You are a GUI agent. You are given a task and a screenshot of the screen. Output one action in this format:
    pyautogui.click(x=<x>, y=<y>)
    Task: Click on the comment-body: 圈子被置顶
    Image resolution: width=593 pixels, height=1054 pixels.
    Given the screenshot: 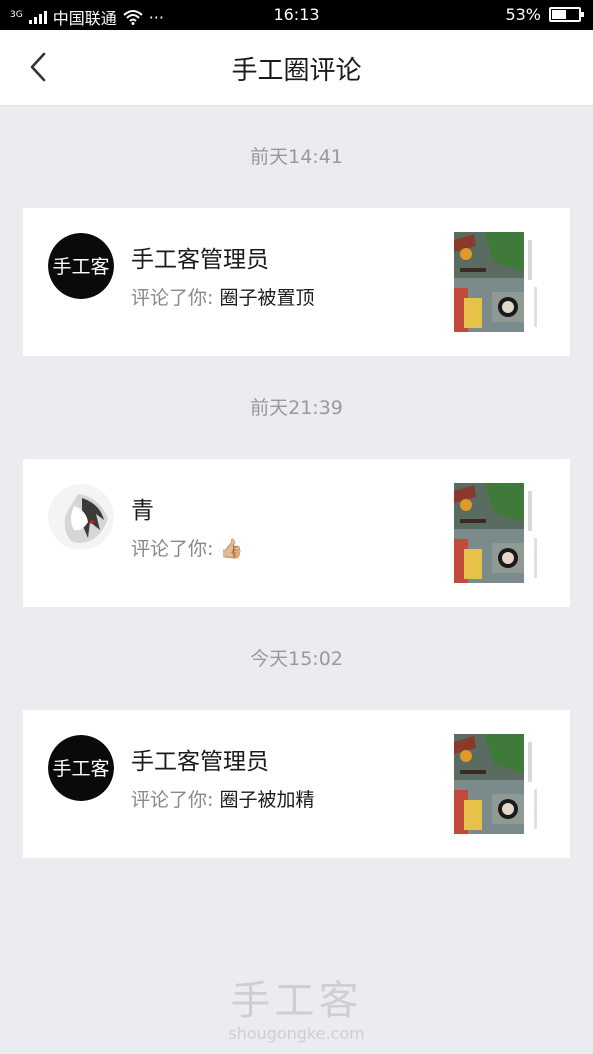 What is the action you would take?
    pyautogui.click(x=267, y=298)
    